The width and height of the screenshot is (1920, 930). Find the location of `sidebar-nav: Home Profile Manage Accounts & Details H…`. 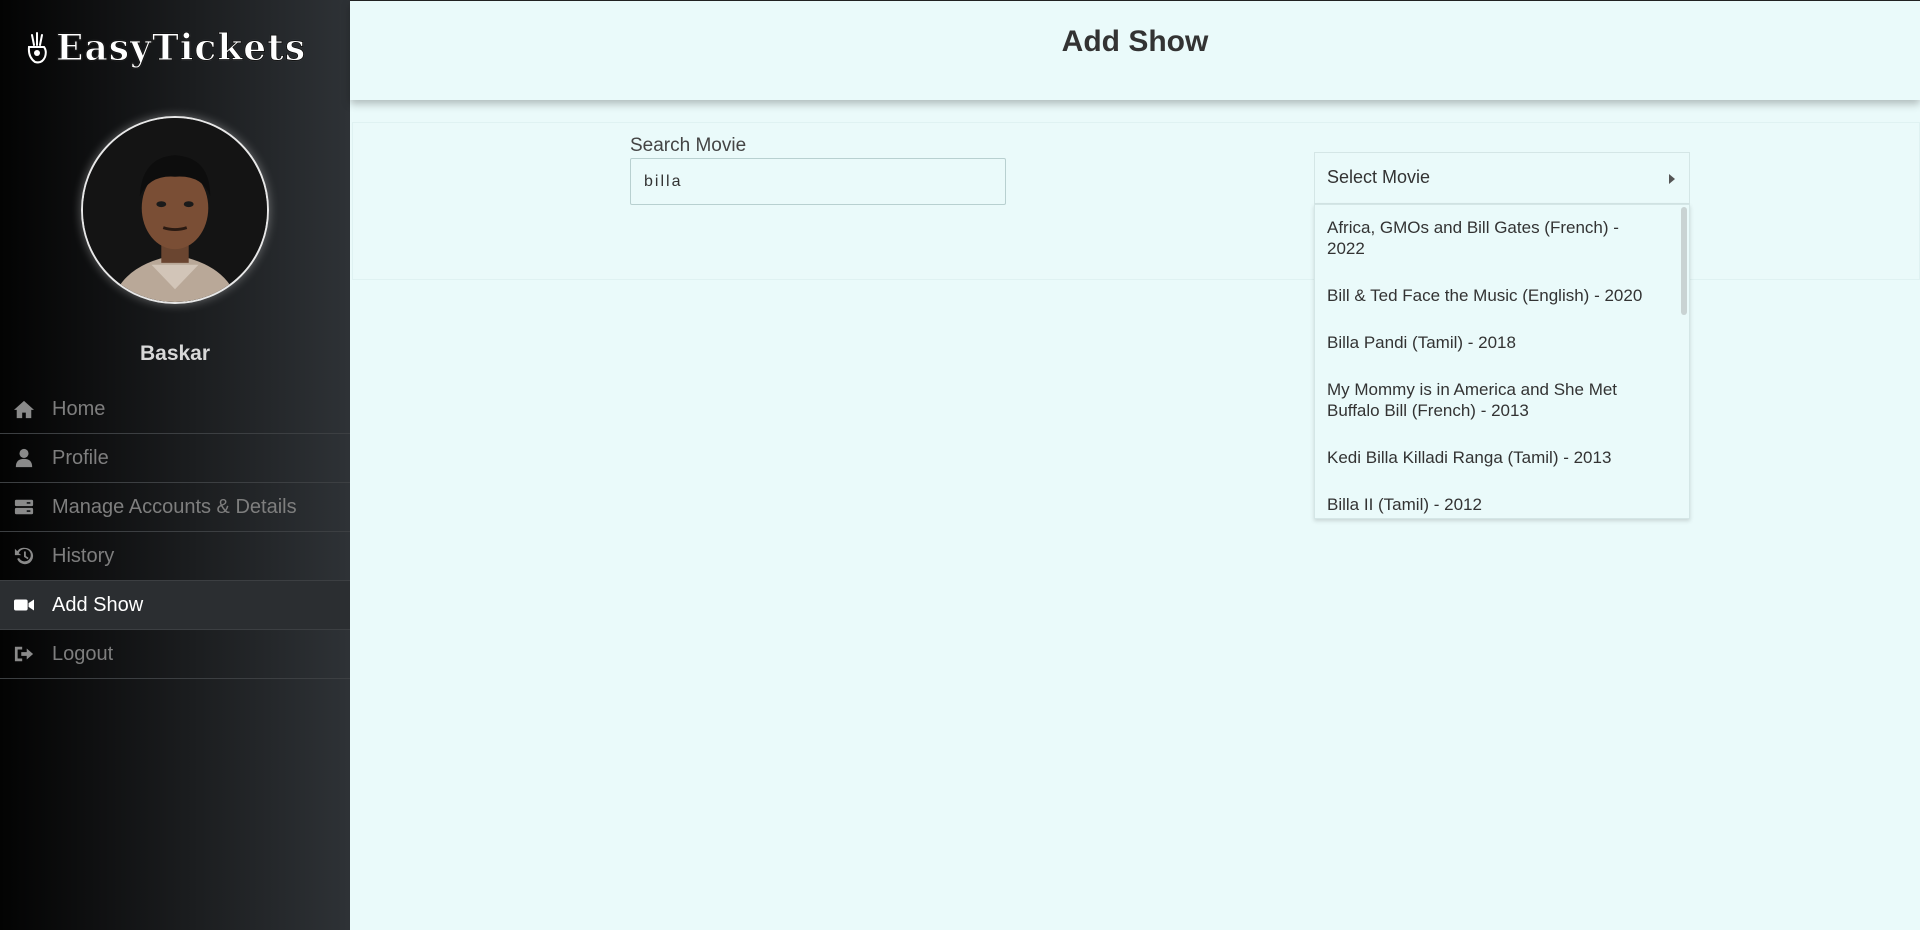

sidebar-nav: Home Profile Manage Accounts & Details H… is located at coordinates (175, 532).